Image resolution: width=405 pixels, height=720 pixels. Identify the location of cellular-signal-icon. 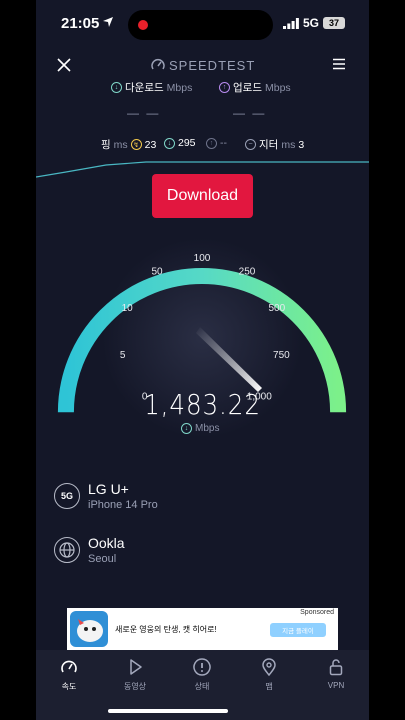
(291, 23).